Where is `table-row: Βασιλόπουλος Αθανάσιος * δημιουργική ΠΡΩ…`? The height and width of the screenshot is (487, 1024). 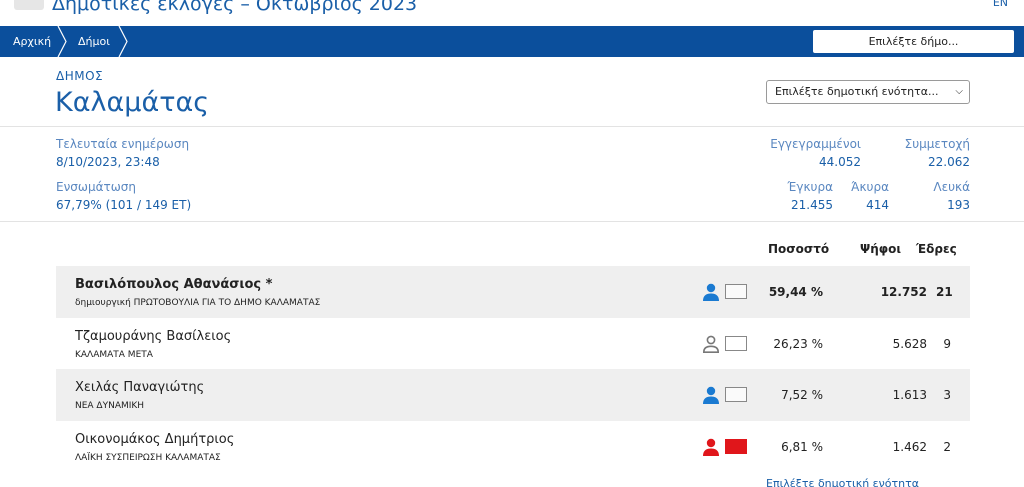
table-row: Βασιλόπουλος Αθανάσιος * δημιουργική ΠΡΩ… is located at coordinates (513, 292).